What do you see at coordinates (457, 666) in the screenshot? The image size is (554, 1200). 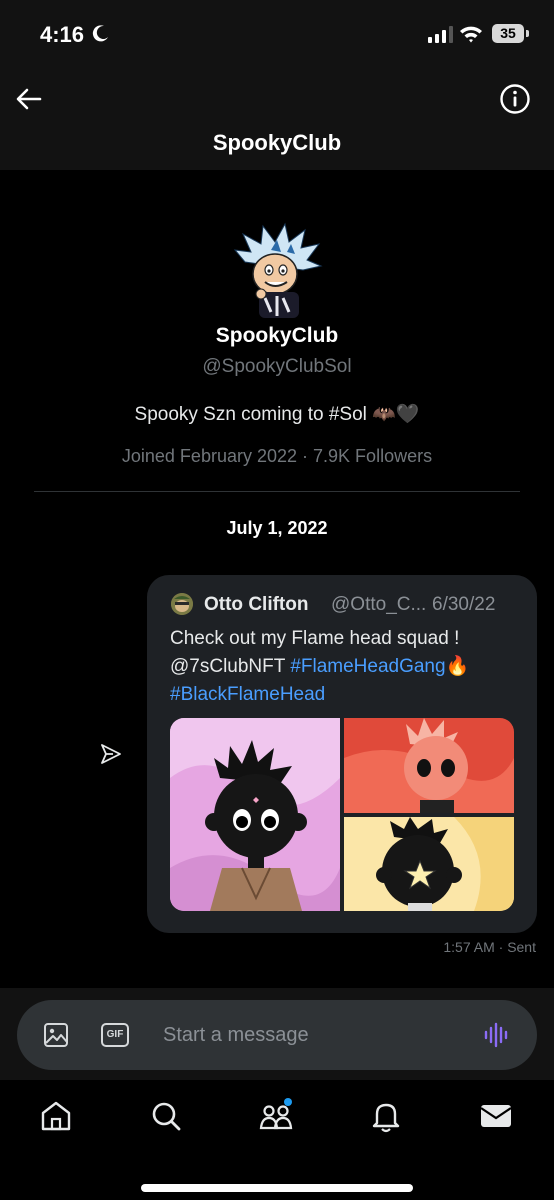 I see `fire-emoji: 🔥` at bounding box center [457, 666].